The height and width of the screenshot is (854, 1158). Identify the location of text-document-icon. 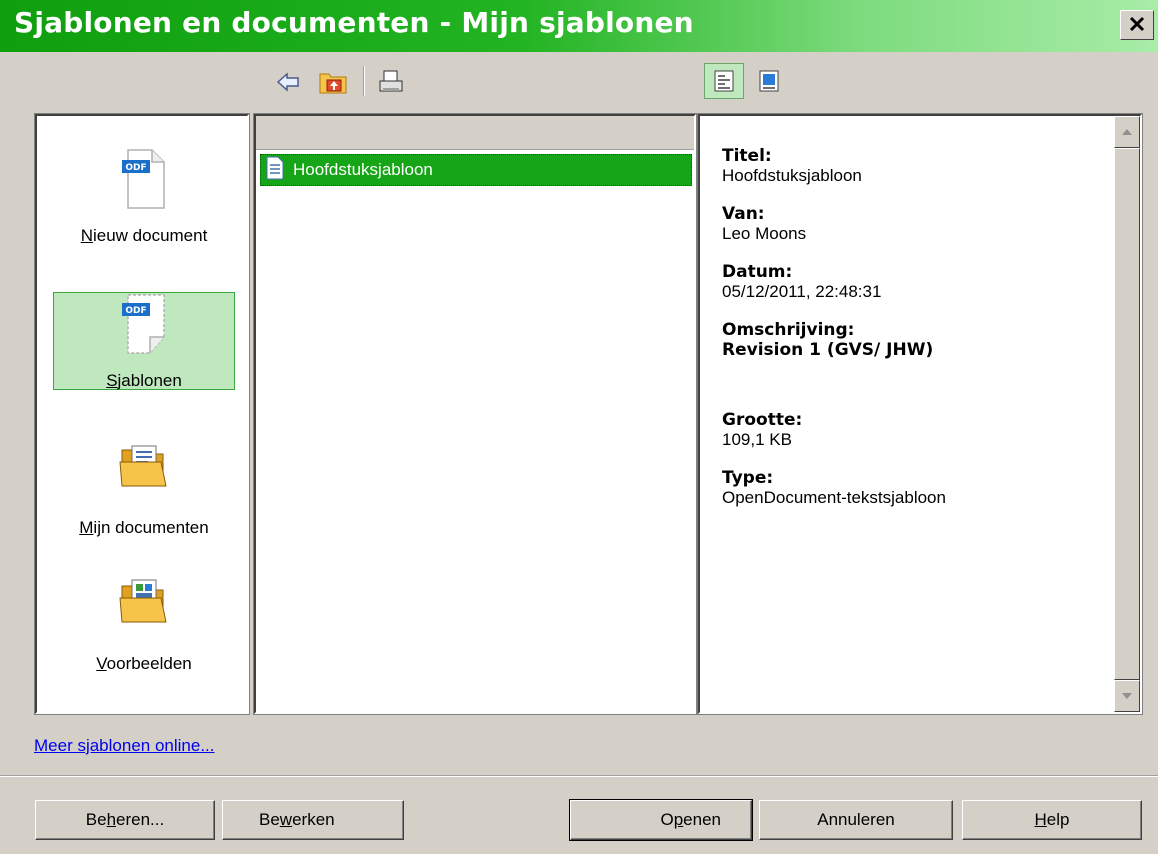
(275, 170).